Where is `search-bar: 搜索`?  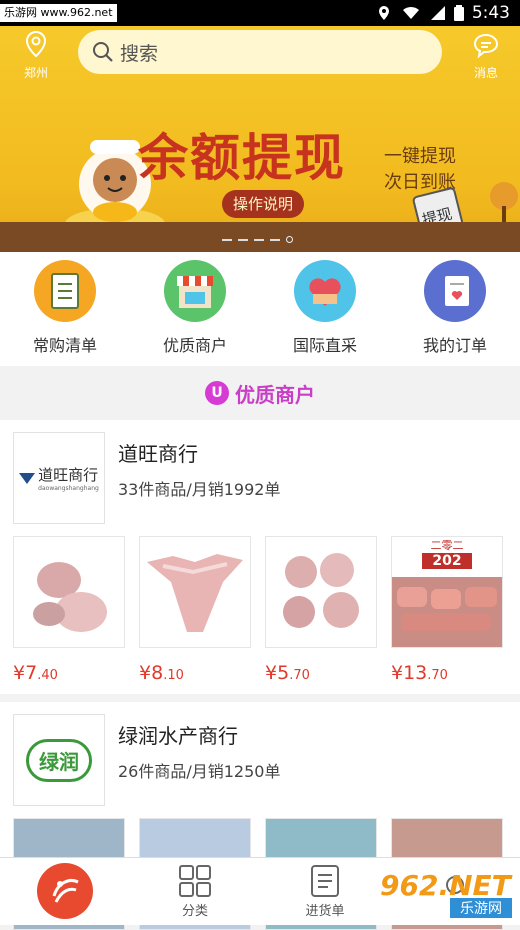
search-bar: 搜索 is located at coordinates (260, 52).